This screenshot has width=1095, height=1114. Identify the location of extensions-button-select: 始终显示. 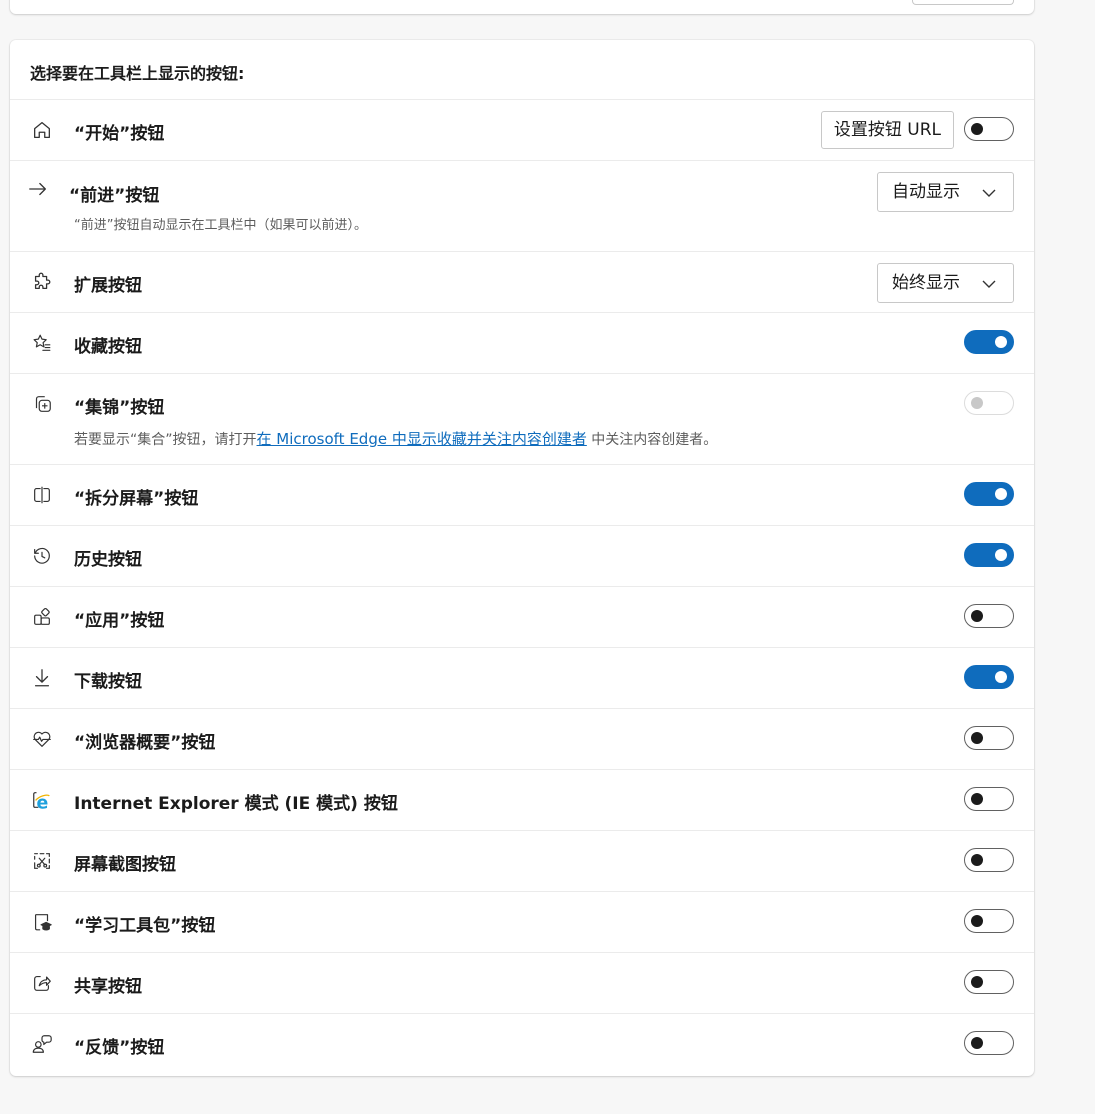
(945, 283).